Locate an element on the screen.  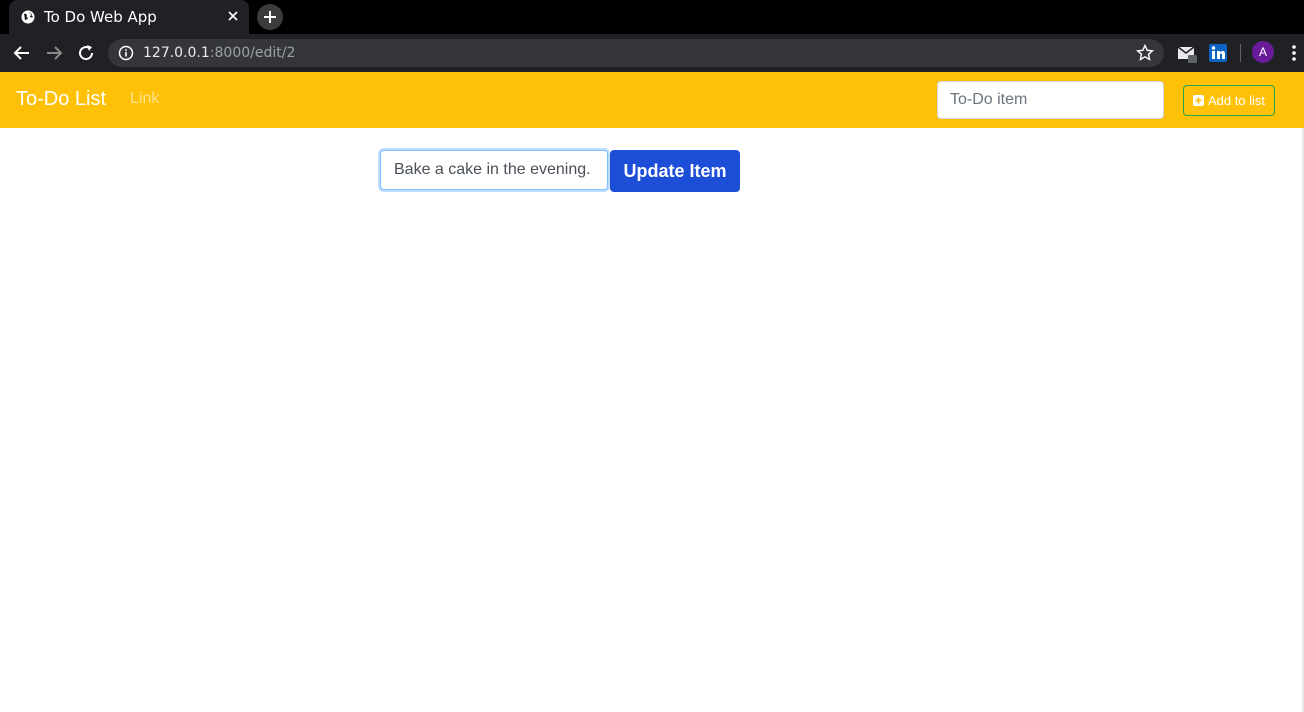
reload-icon is located at coordinates (86, 53).